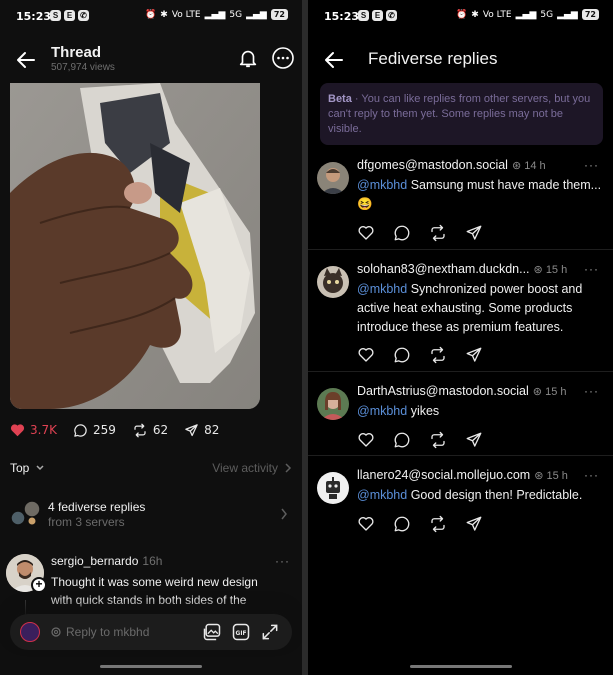  I want to click on reply-text: @mkbhd Samsung must have made them... 😆, so click(482, 195).